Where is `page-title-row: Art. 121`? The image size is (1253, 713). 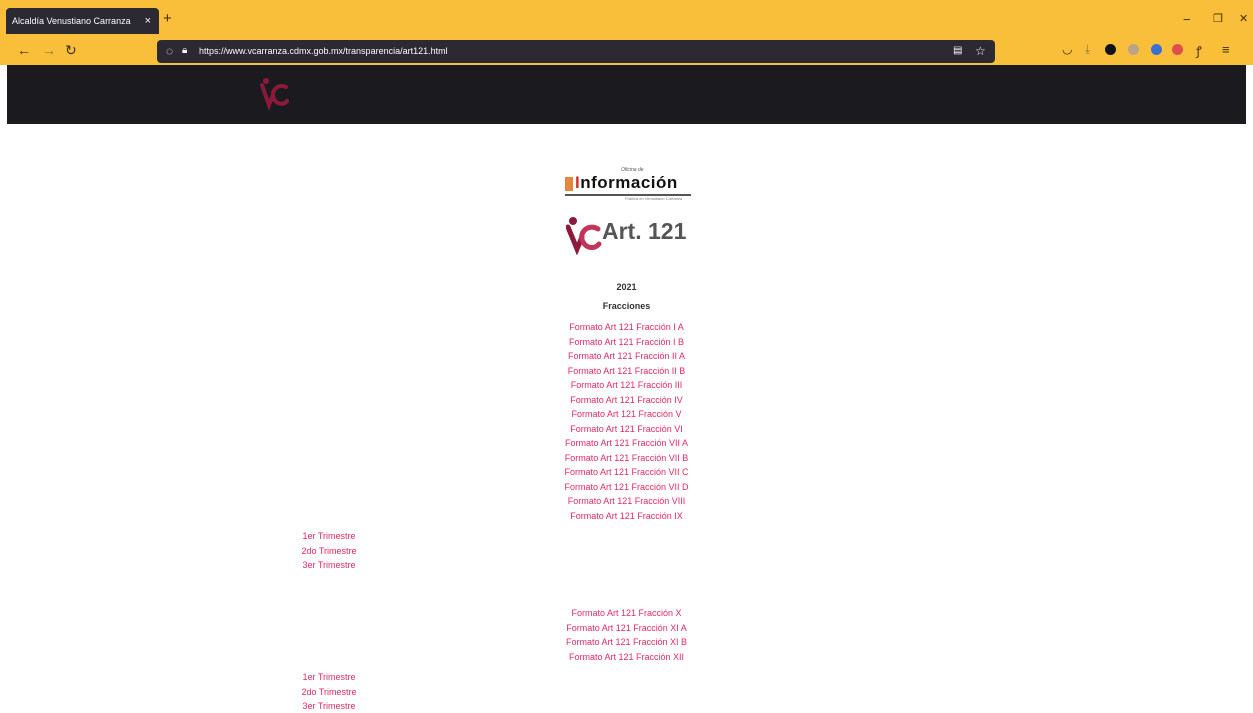
page-title-row: Art. 121 is located at coordinates (625, 235).